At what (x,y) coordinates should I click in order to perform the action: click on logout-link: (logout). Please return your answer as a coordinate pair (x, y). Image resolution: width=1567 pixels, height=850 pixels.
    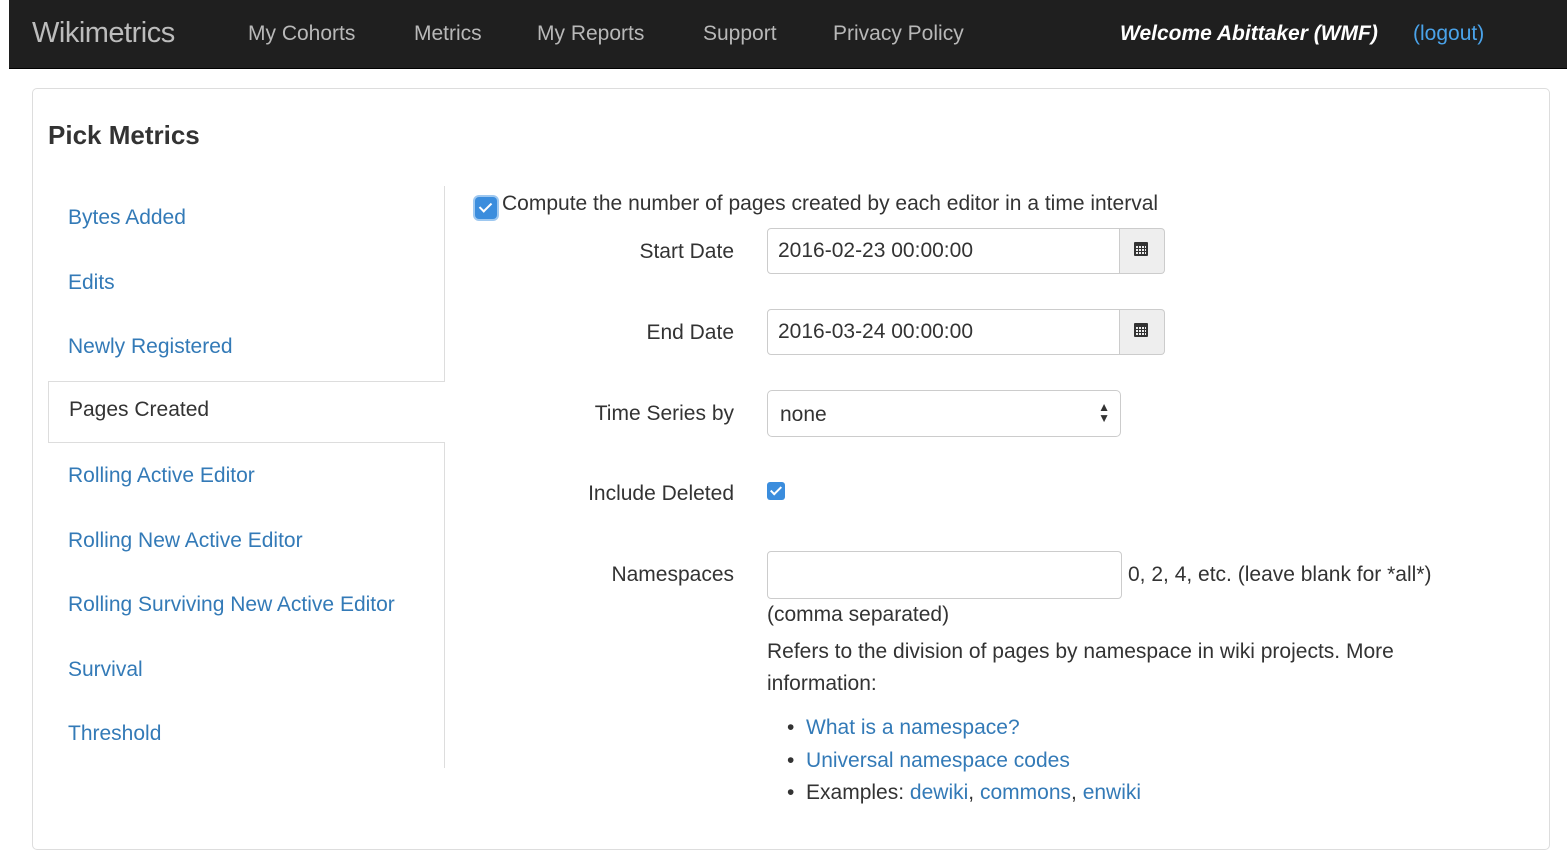
    Looking at the image, I should click on (1448, 34).